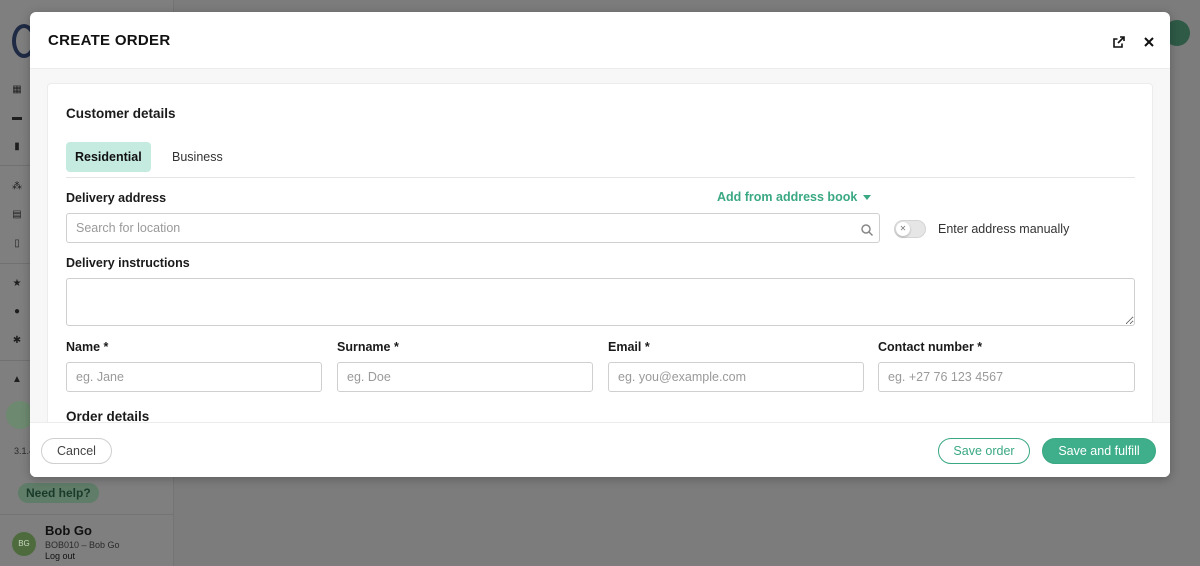 The image size is (1200, 566). Describe the element at coordinates (17, 90) in the screenshot. I see `calendar-icon: ▦` at that location.